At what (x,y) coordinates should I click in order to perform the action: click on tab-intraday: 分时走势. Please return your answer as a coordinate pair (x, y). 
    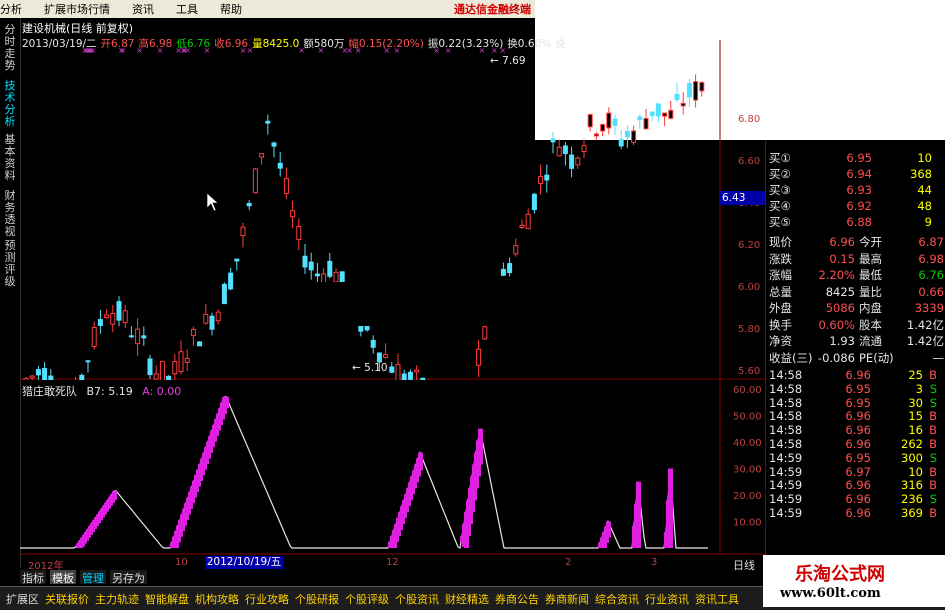
    Looking at the image, I should click on (10, 48).